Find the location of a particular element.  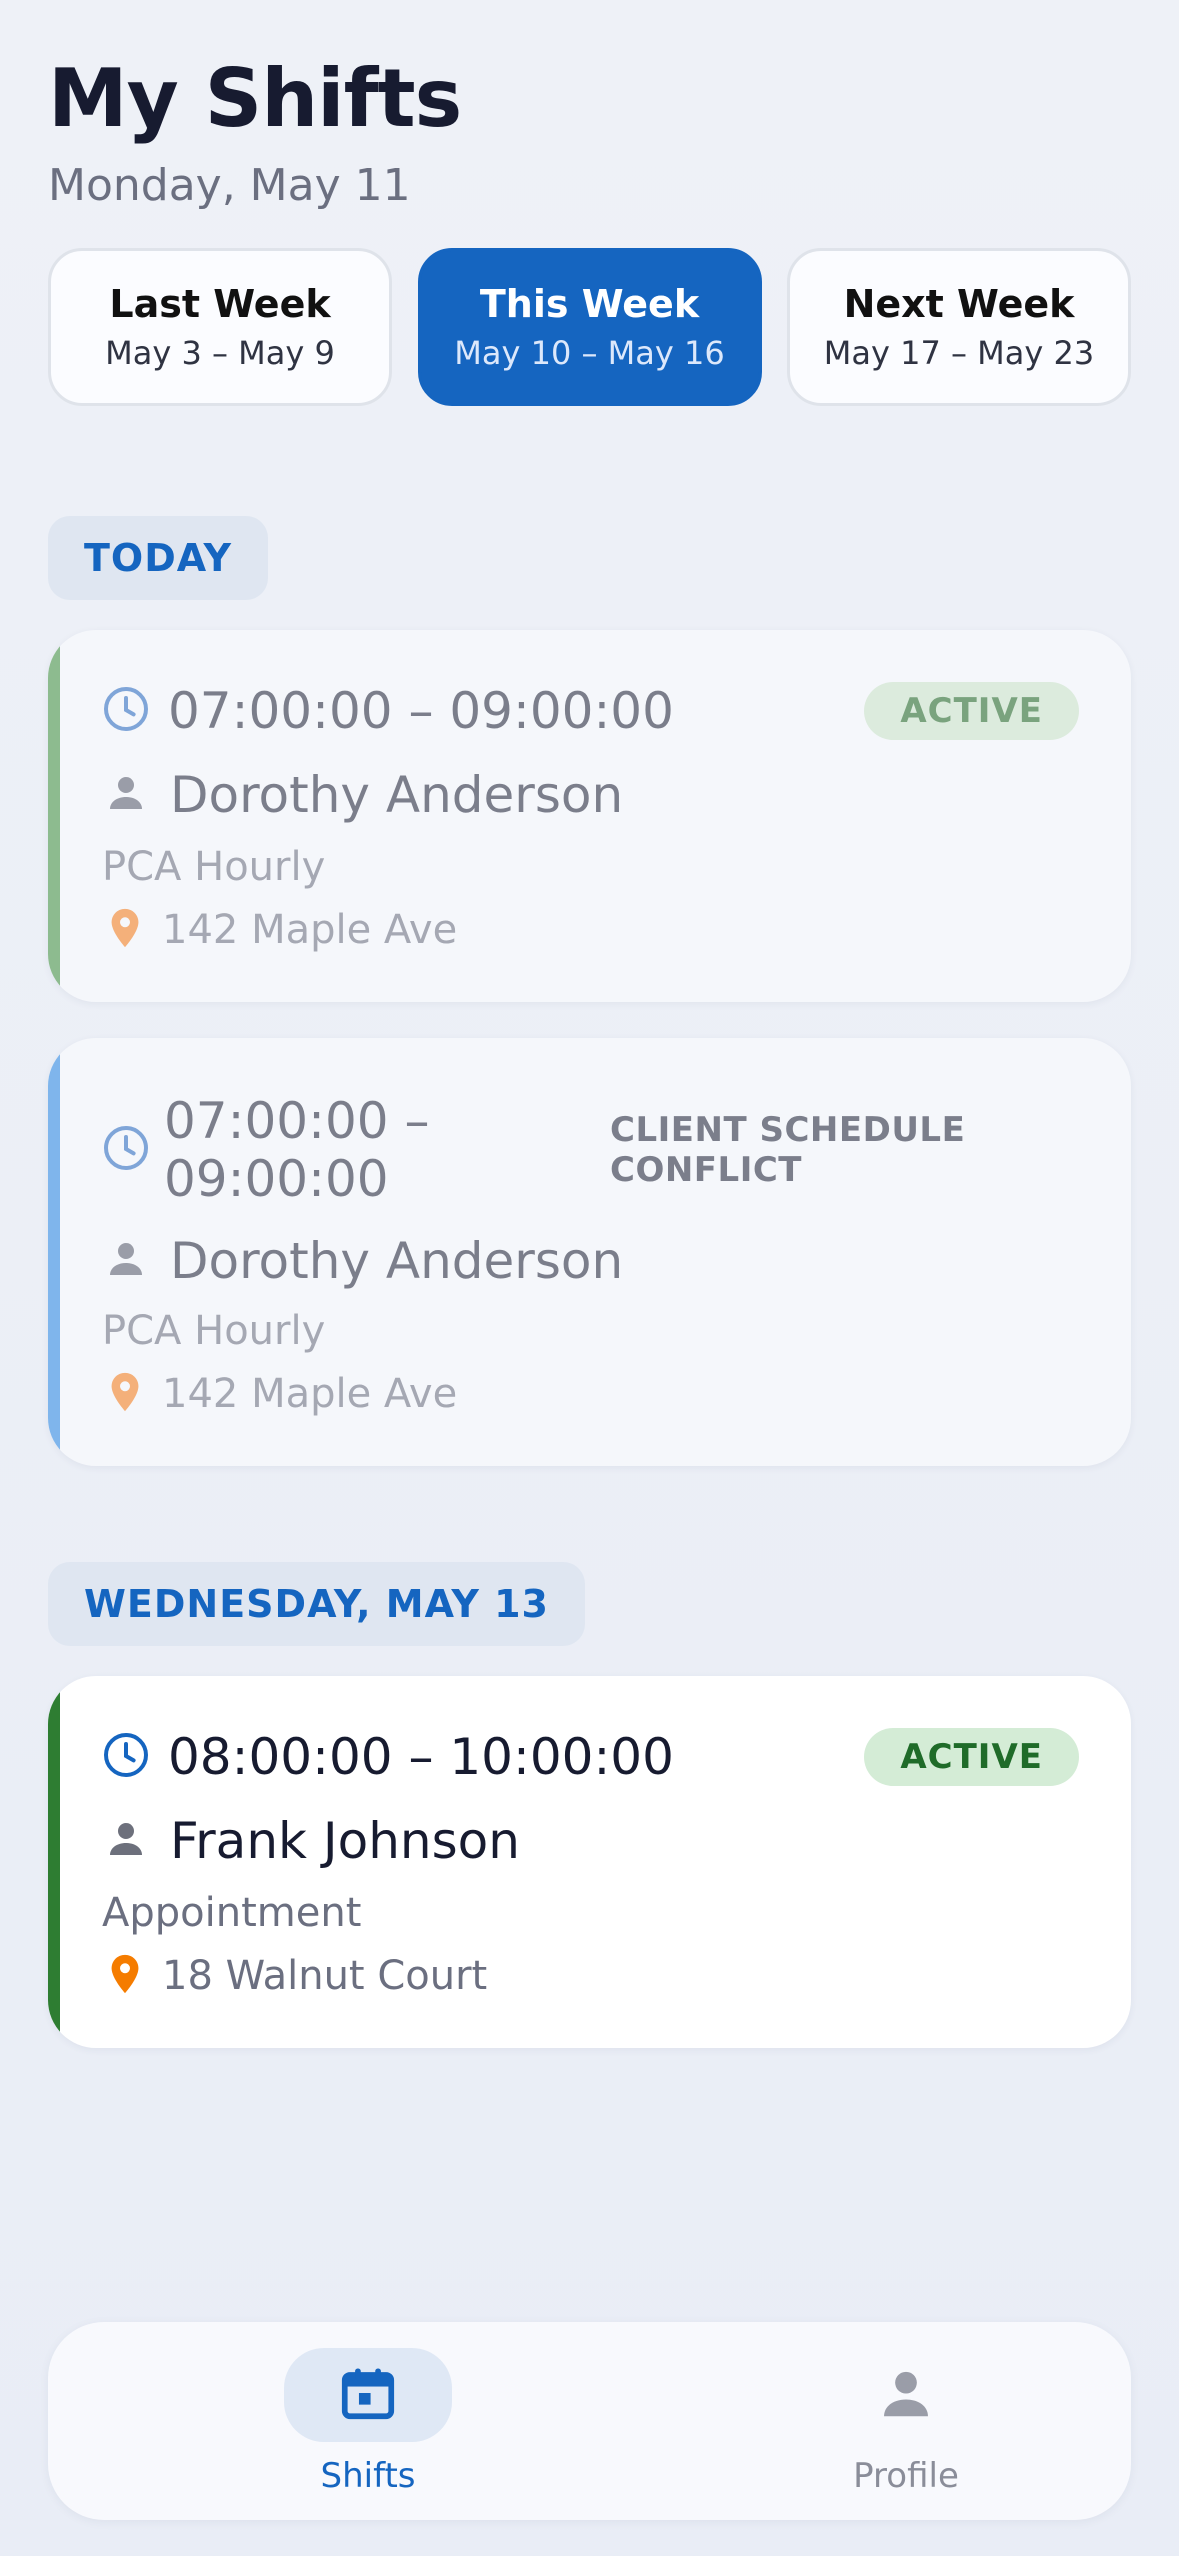

shift-time: 07:00:00 – 09:00:00 is located at coordinates (421, 711).